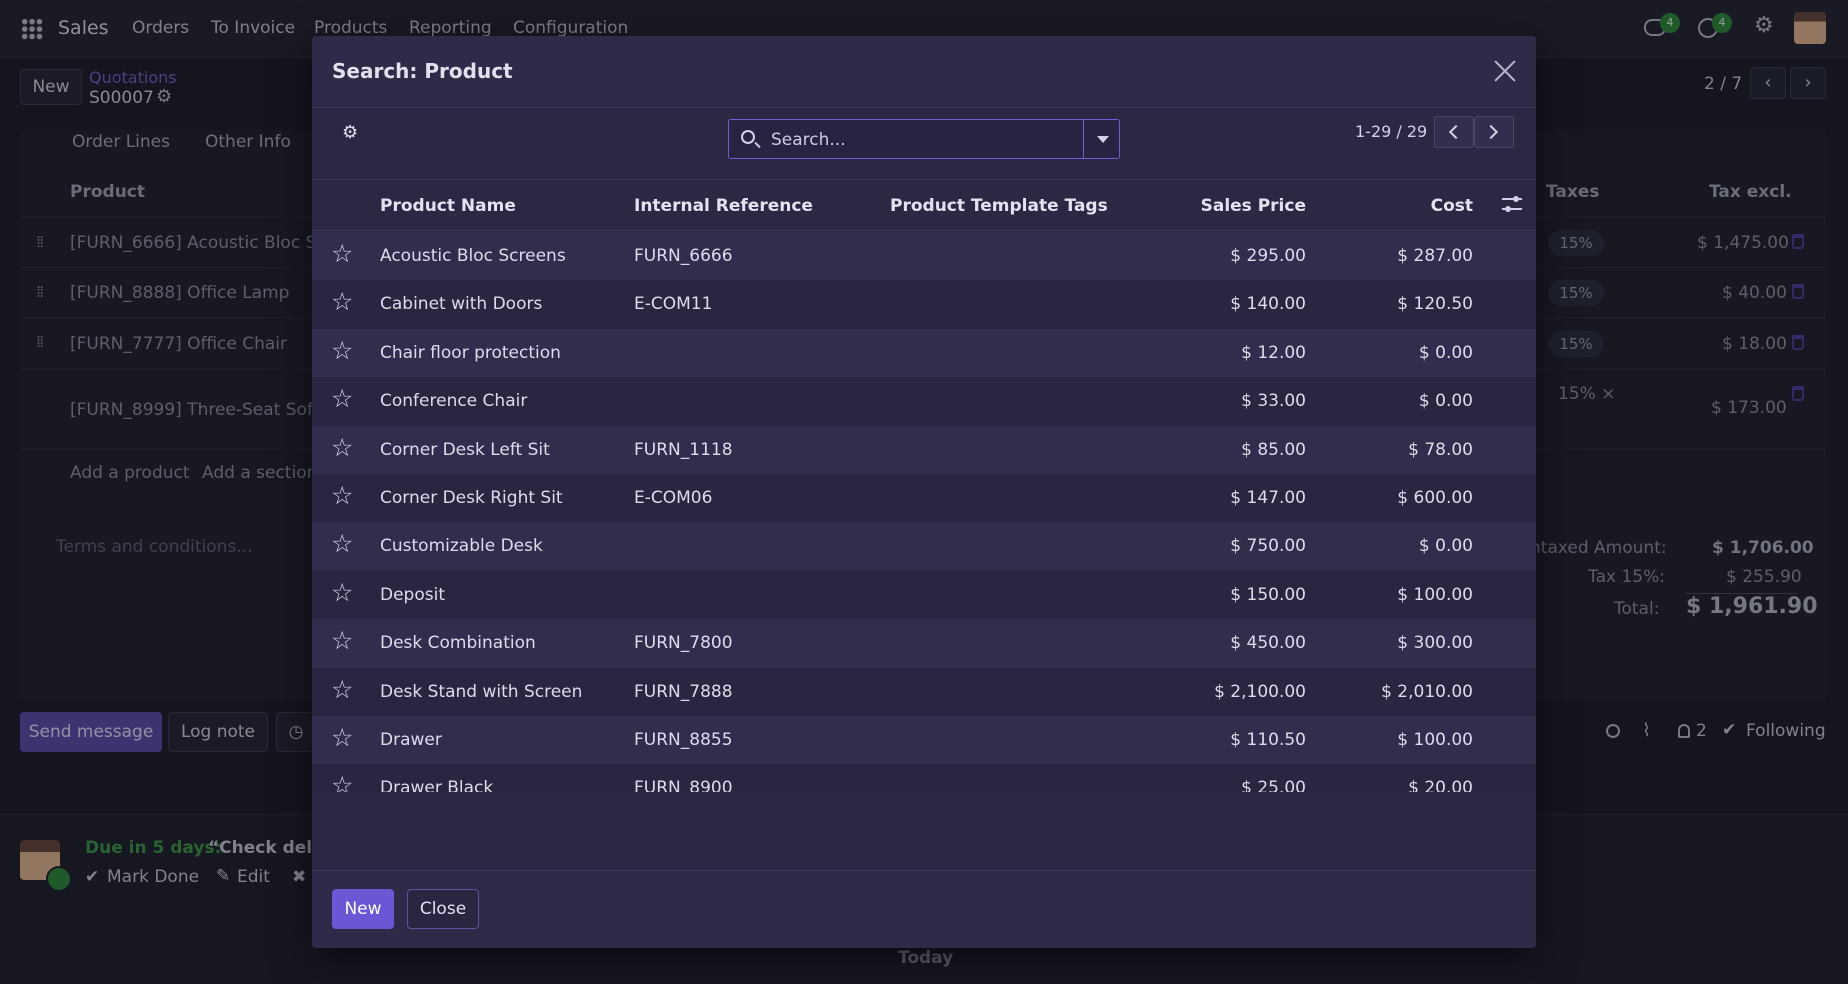  Describe the element at coordinates (1253, 206) in the screenshot. I see `column-sales-price: Sales Price` at that location.